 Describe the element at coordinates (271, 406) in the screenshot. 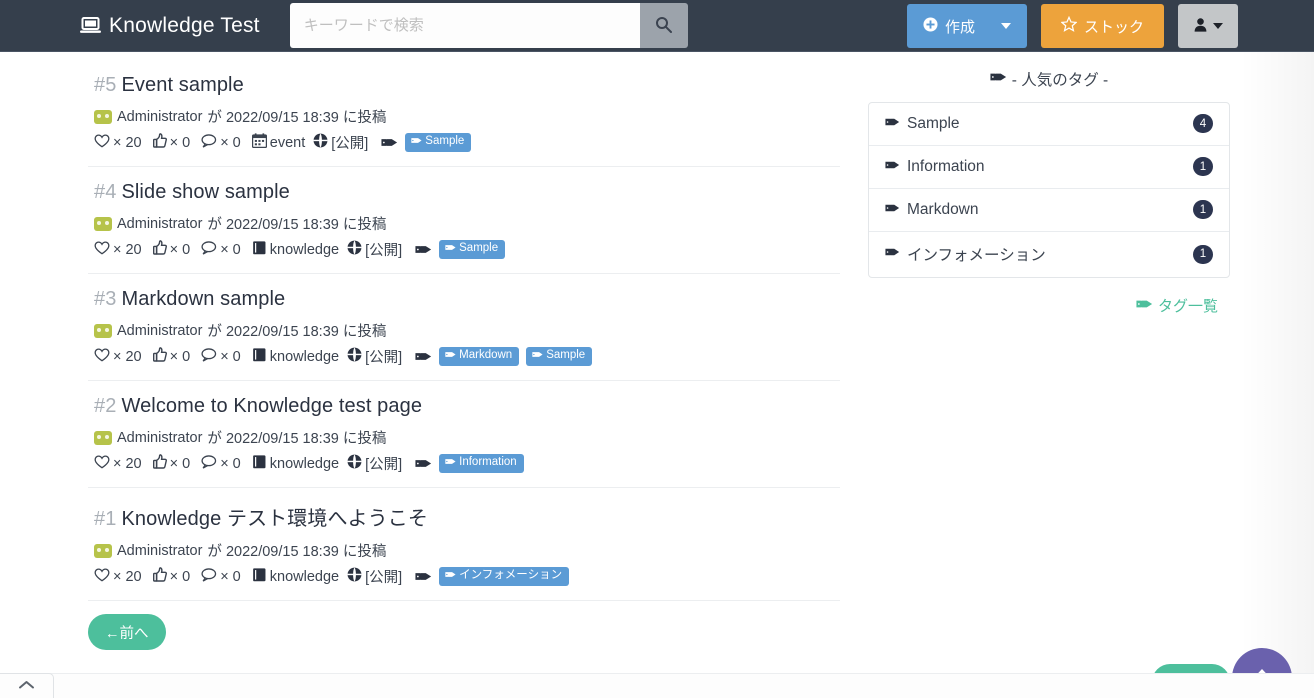

I see `knowledge-title-link: Welcome to Knowledge test page` at that location.